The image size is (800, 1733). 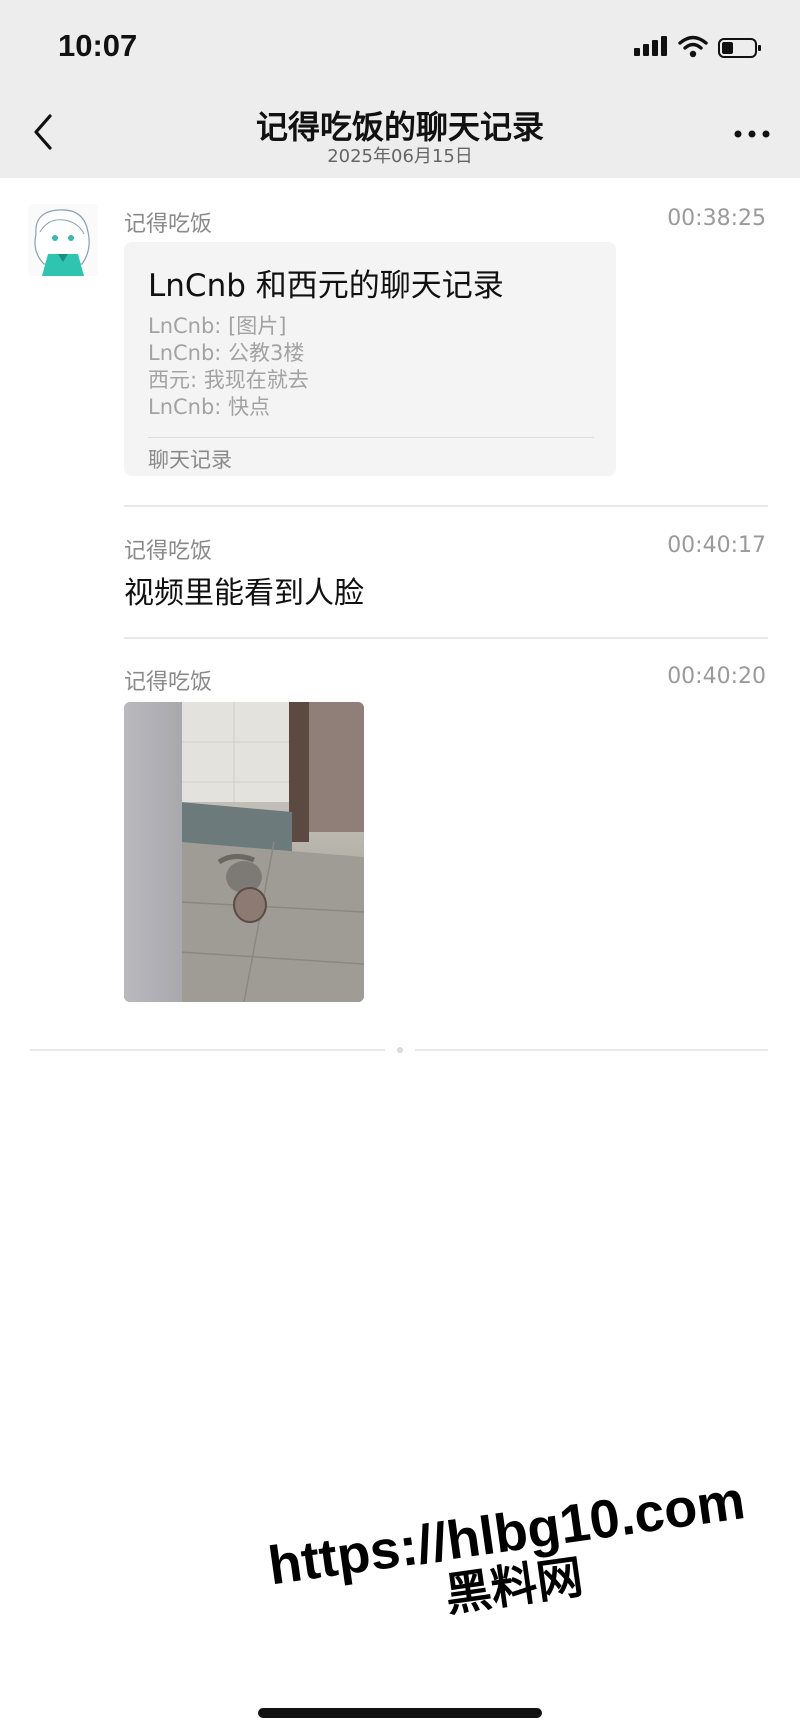 I want to click on message-time: 00:40:20, so click(x=716, y=676).